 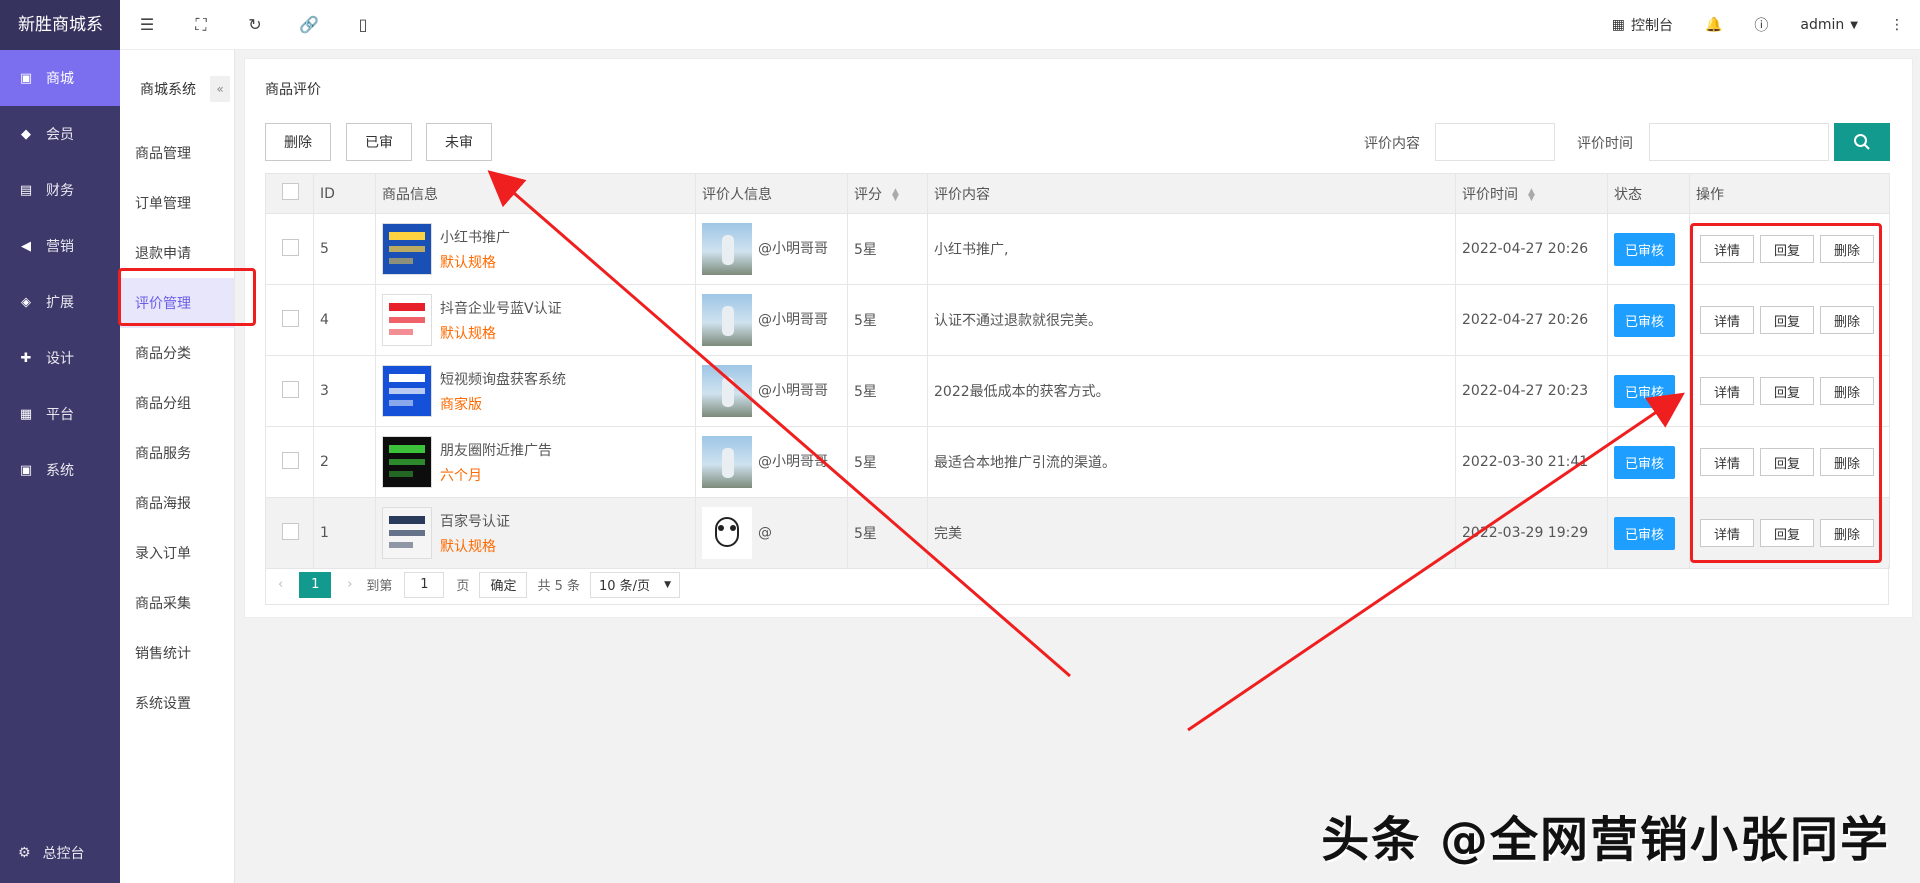 I want to click on cell-product: 抖音企业号蓝V认证 默认规格, so click(x=535, y=320).